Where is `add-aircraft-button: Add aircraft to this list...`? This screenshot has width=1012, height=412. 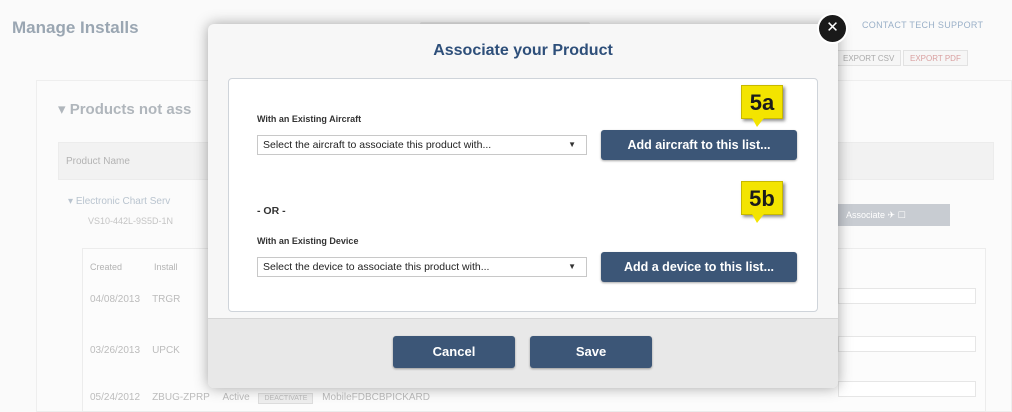
add-aircraft-button: Add aircraft to this list... is located at coordinates (699, 145).